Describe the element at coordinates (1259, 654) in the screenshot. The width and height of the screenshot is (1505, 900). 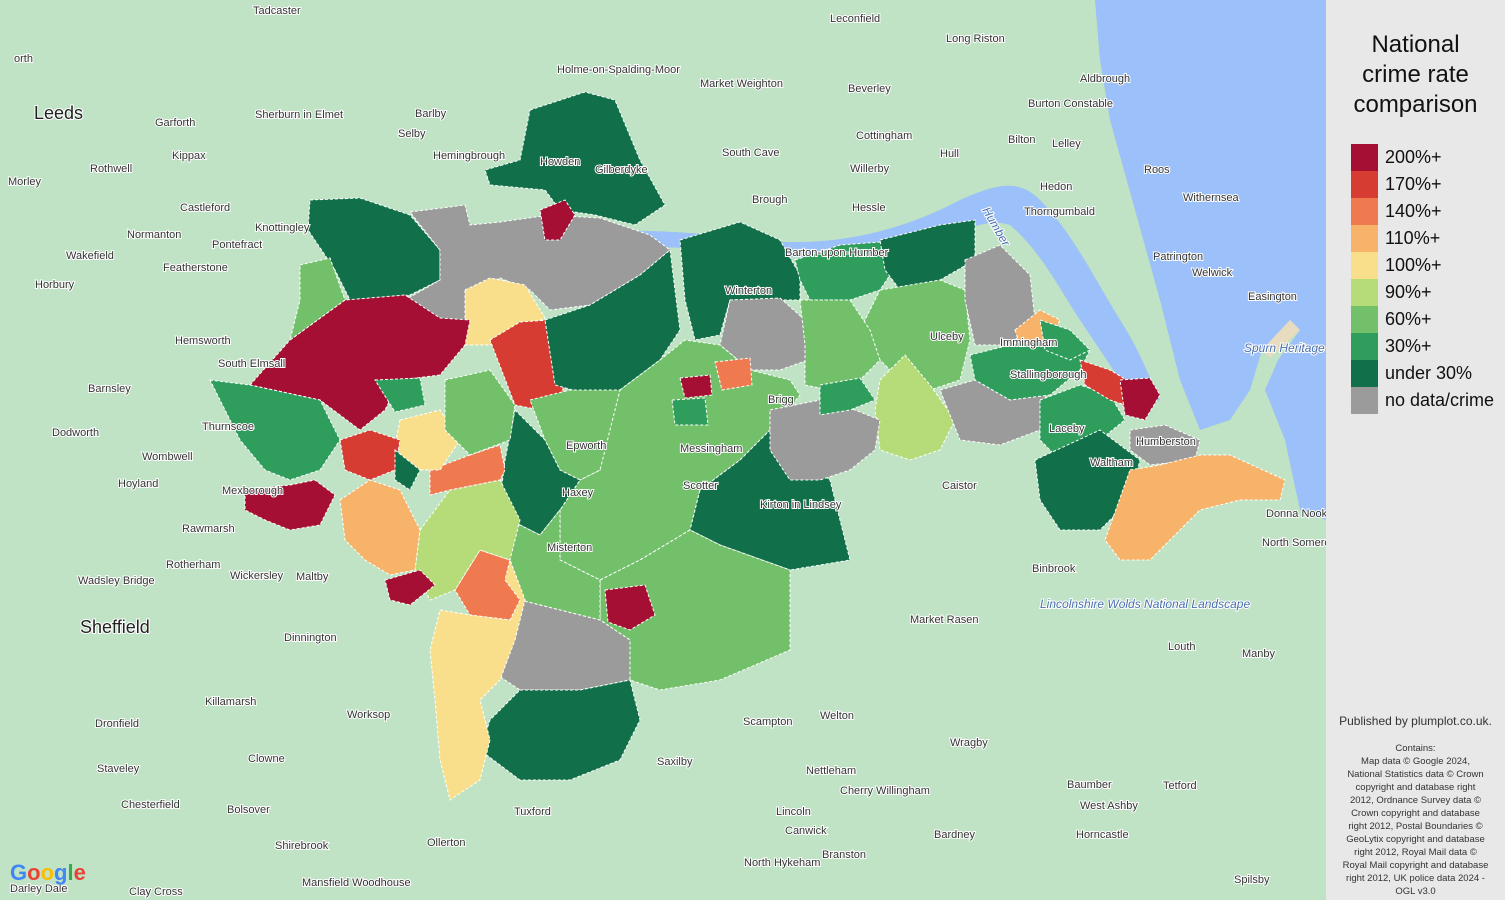
I see `label-manby: Manby` at that location.